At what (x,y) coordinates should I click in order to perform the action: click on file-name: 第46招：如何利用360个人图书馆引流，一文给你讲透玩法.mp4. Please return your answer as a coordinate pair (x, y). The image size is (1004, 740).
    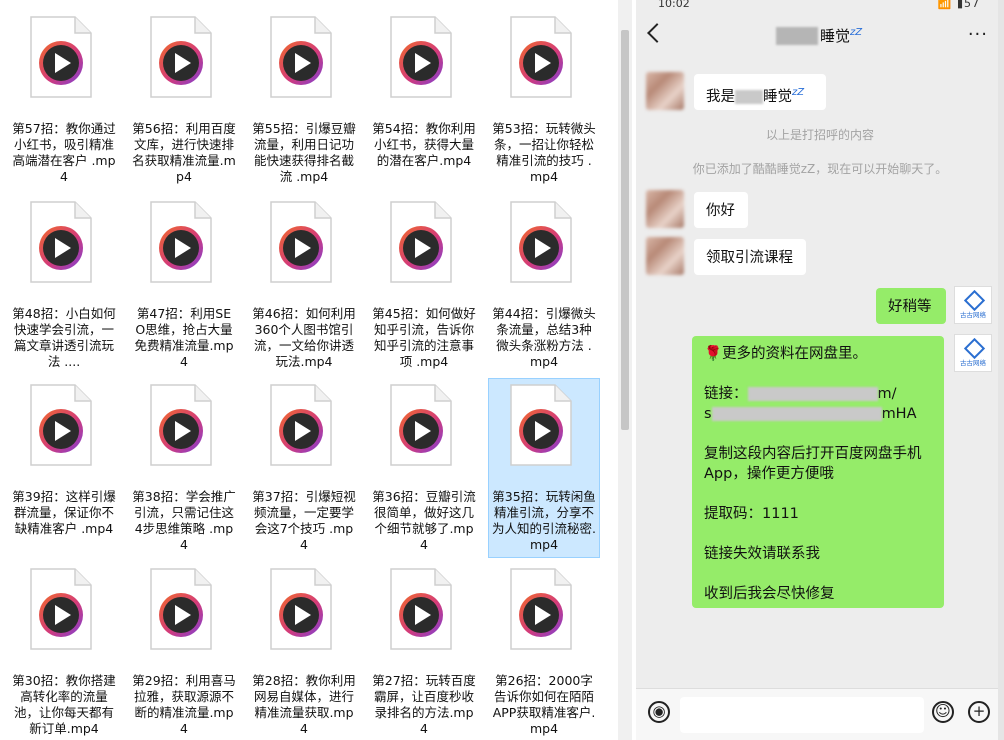
    Looking at the image, I should click on (304, 337).